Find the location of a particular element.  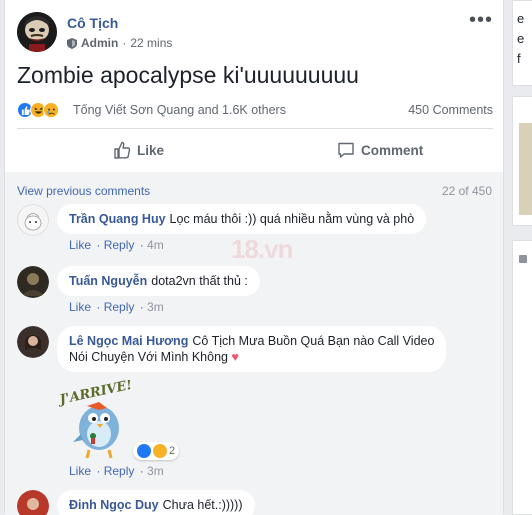

comment-text-line2: Nói Chuyện Với Mình Không is located at coordinates (148, 357).